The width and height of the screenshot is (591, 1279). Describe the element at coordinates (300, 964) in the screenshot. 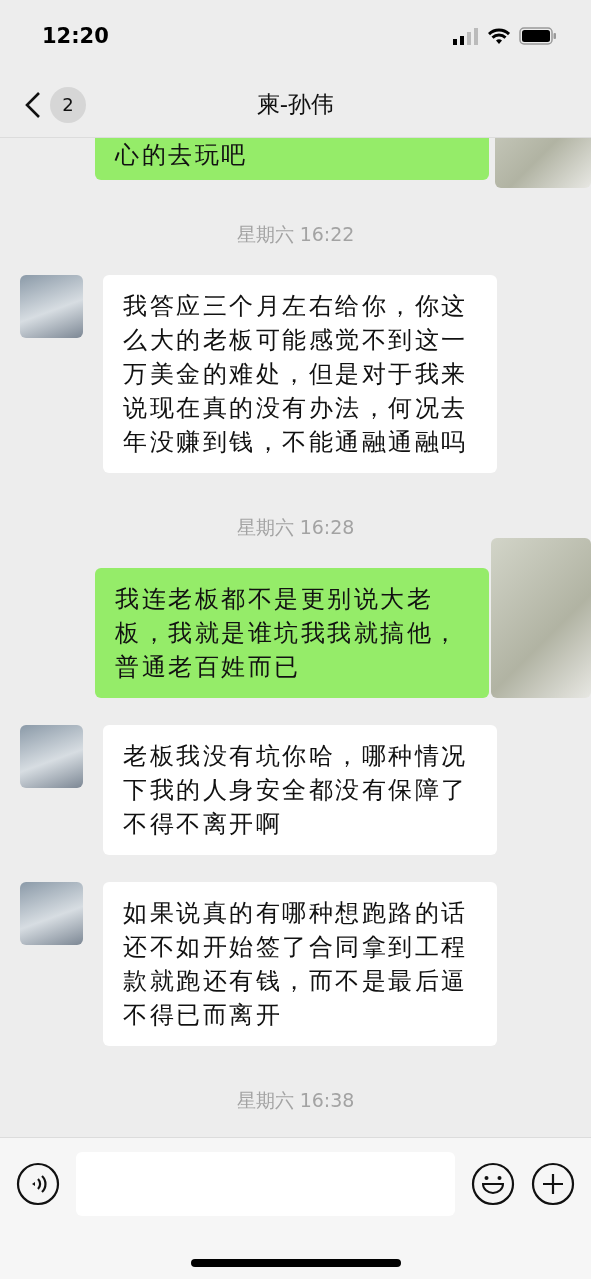

I see `received-message: 如果说真的有哪种想跑路的话还不如开始签了合同拿到工程款就跑还有钱，而不是最后逼不得已而离开` at that location.